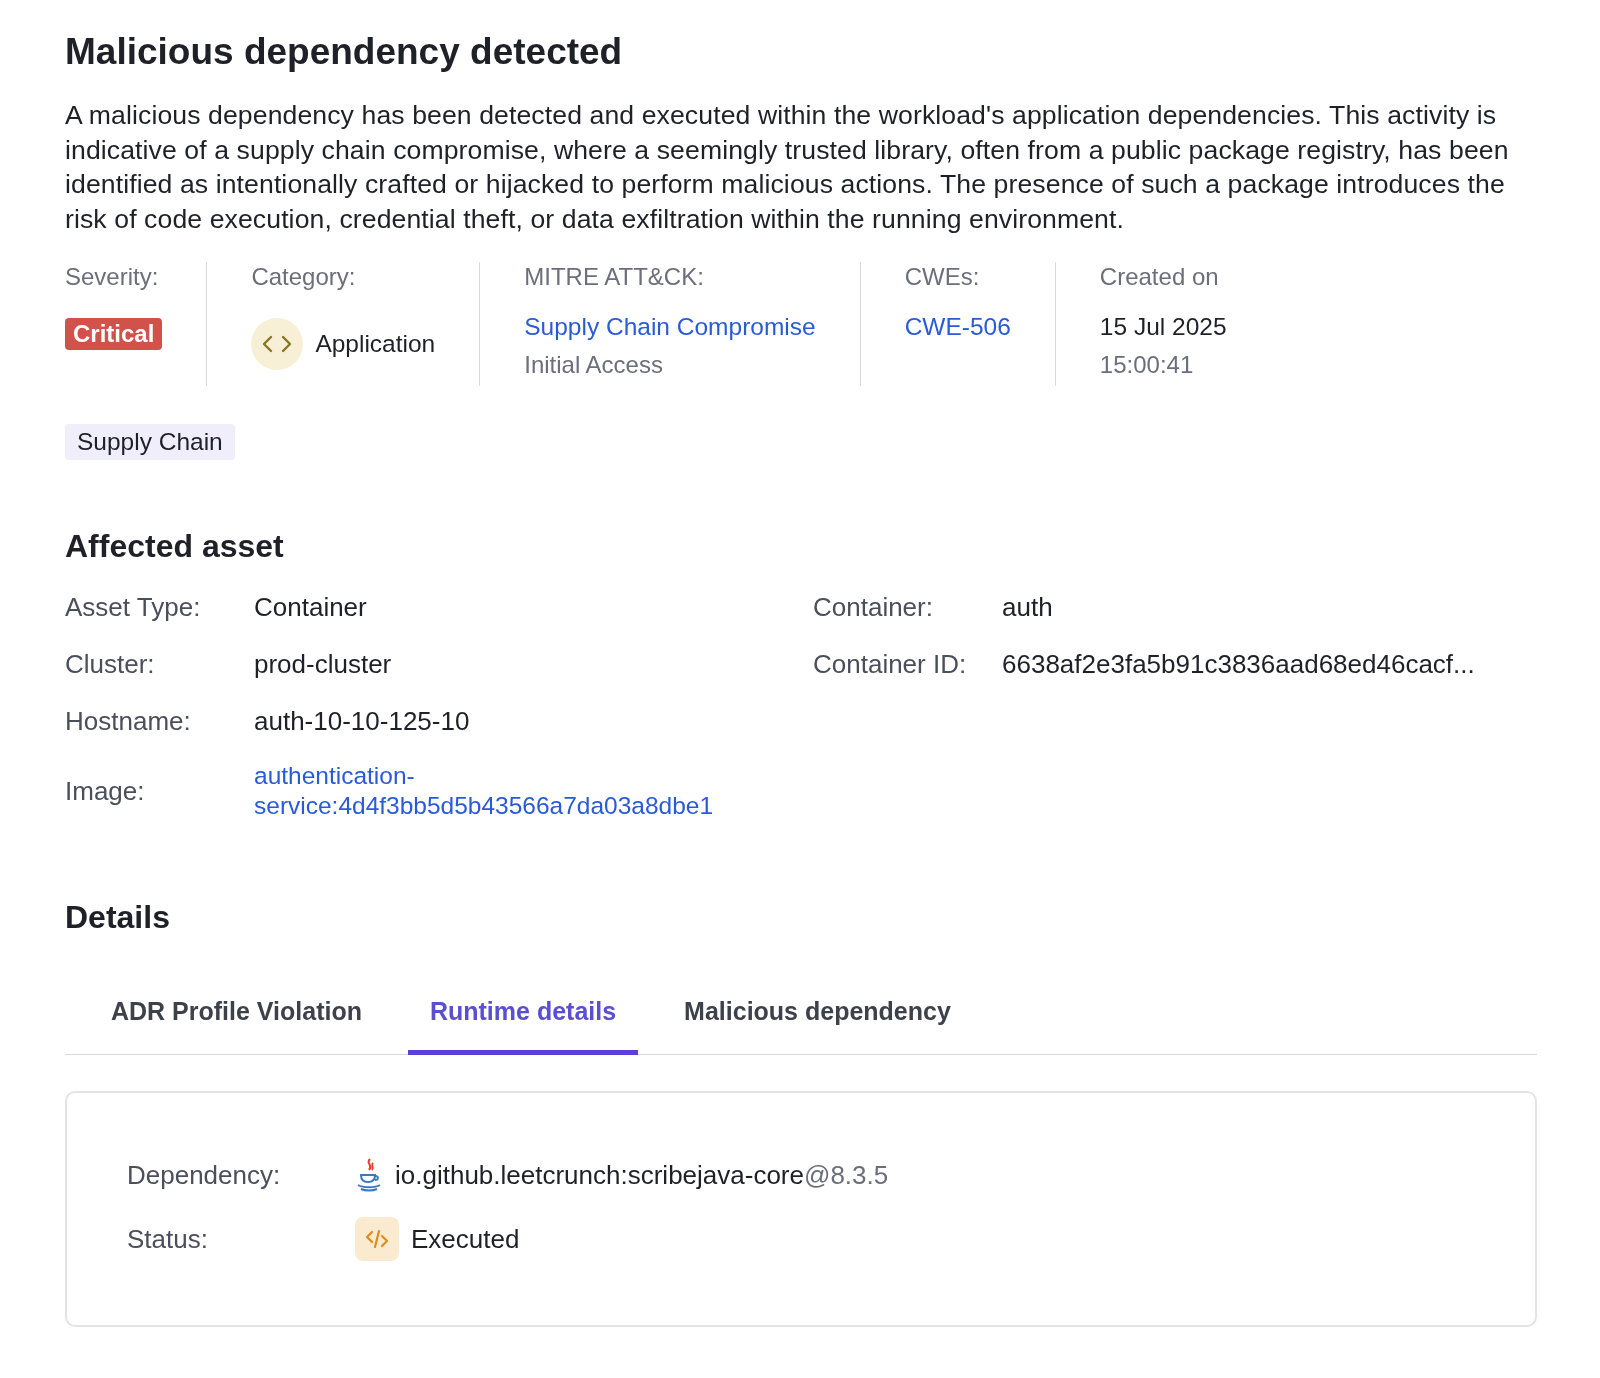  I want to click on field-value: auth-10-10-125-10, so click(362, 721).